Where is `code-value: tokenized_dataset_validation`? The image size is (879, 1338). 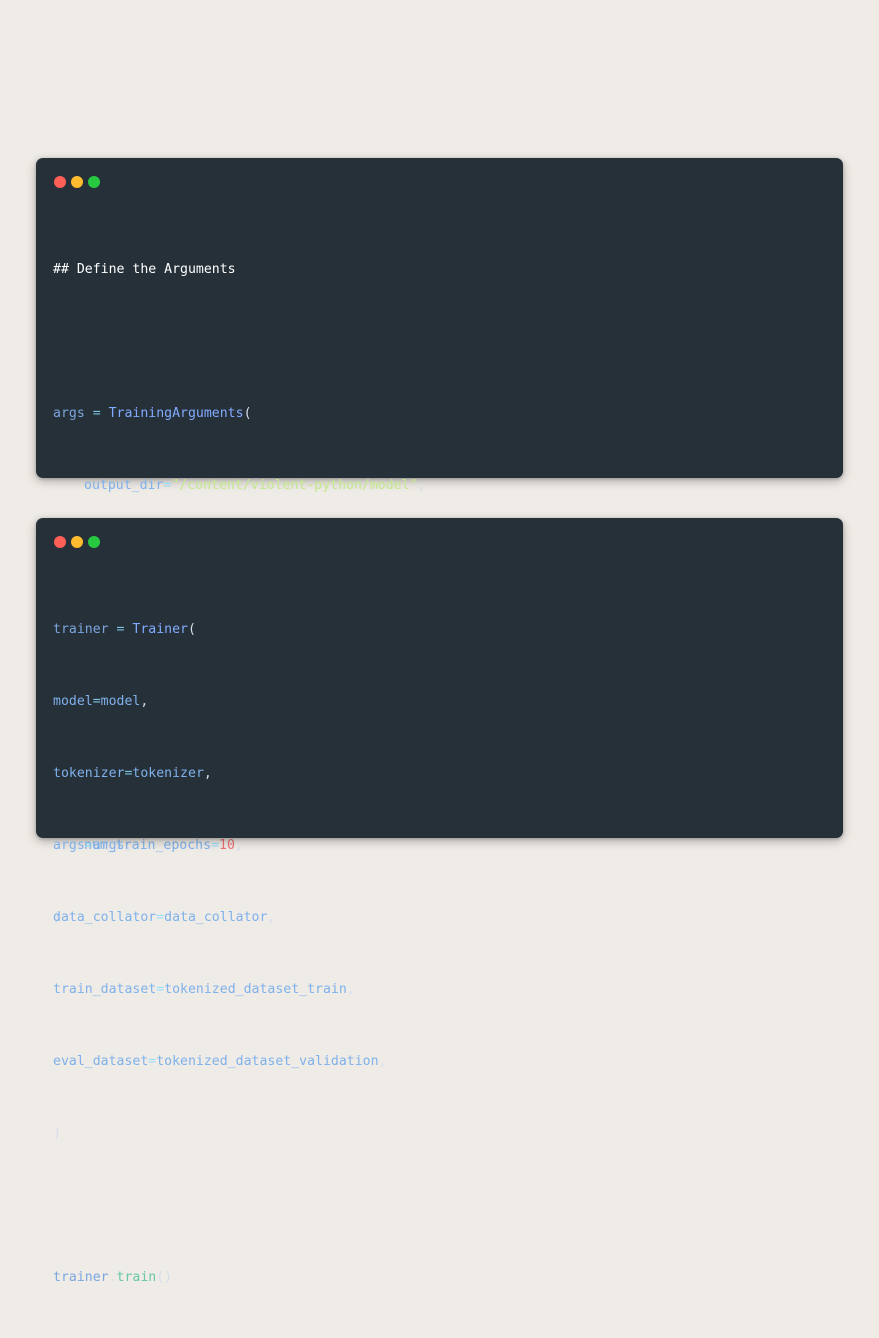 code-value: tokenized_dataset_validation is located at coordinates (267, 1061).